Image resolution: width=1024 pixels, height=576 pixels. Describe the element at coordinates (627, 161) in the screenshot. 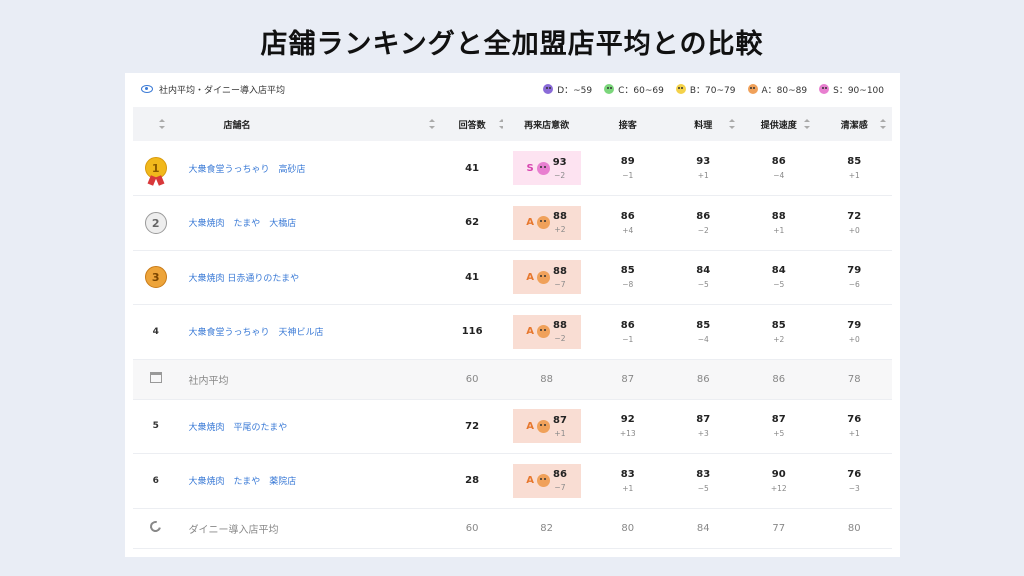

I see `metric-score: 89` at that location.